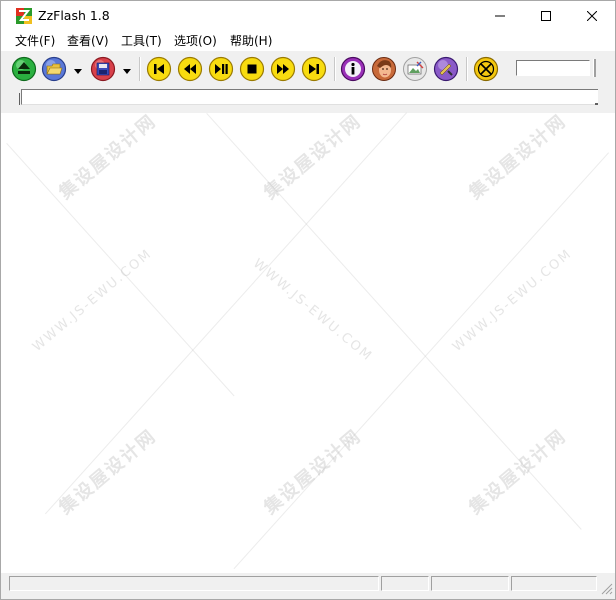 The height and width of the screenshot is (600, 616). I want to click on menu-view: 查看(V), so click(88, 41).